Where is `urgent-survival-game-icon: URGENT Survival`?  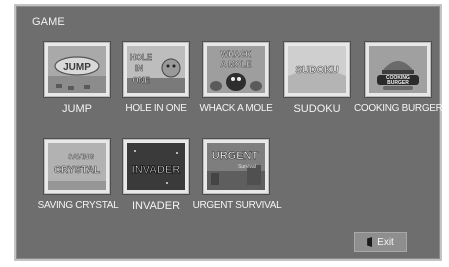
urgent-survival-game-icon: URGENT Survival is located at coordinates (236, 166).